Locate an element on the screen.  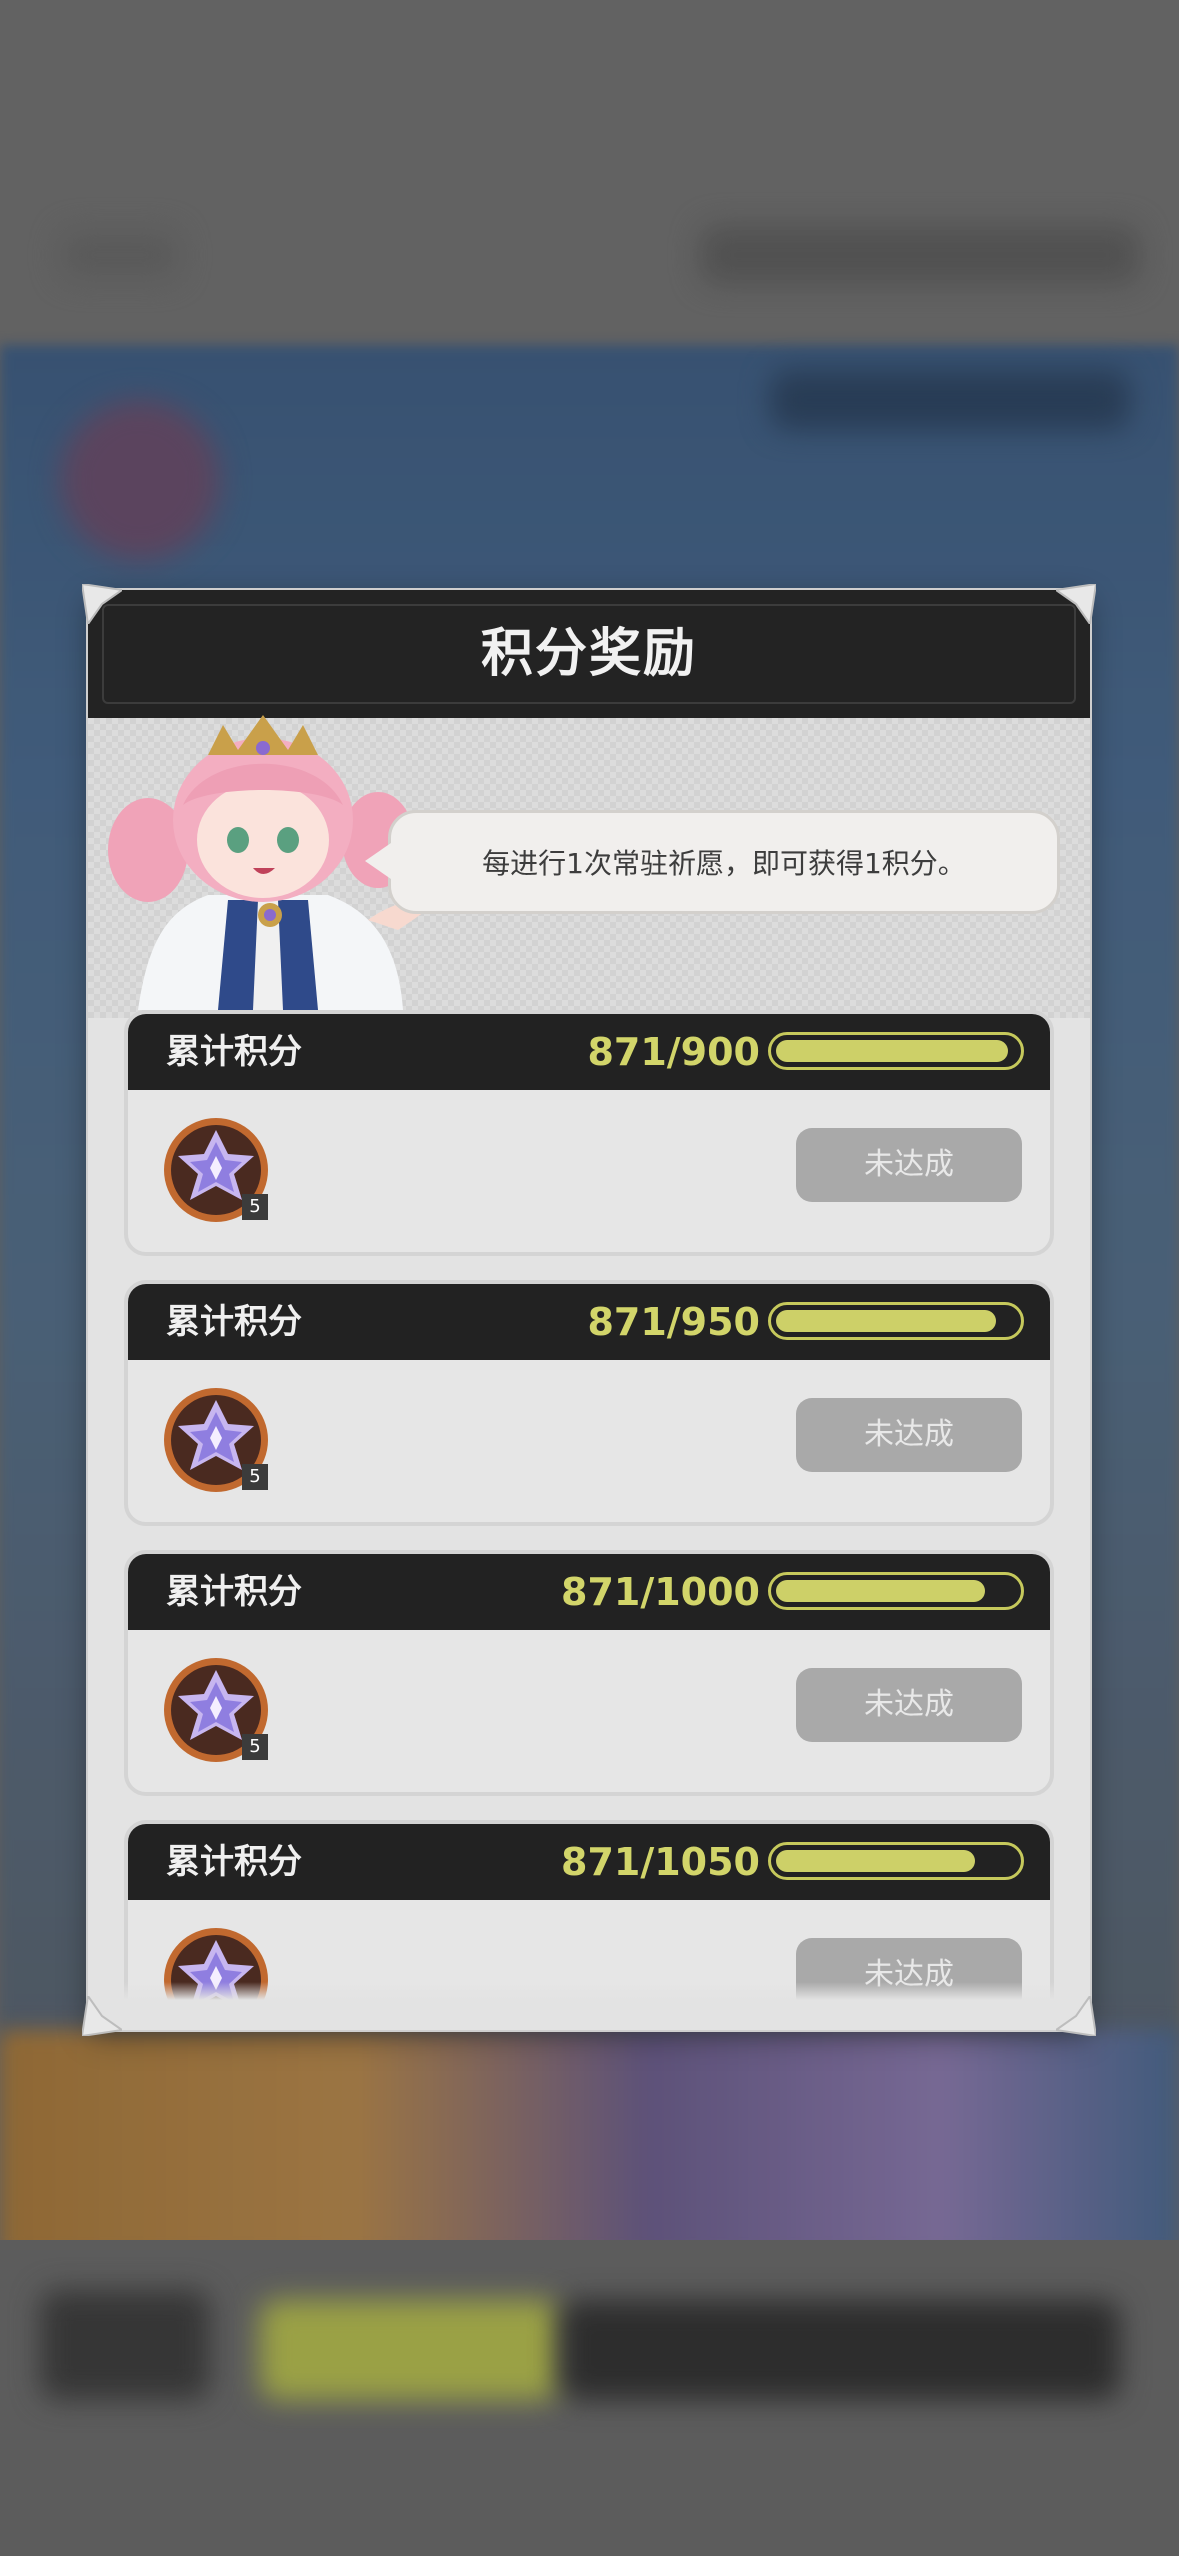
reward-progress-text: 871/900 is located at coordinates (673, 1052).